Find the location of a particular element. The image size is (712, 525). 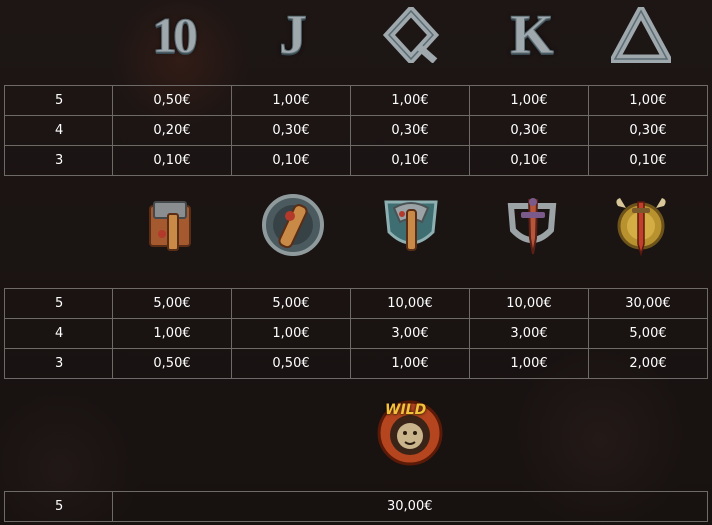

axe-shield-icon is located at coordinates (411, 225).